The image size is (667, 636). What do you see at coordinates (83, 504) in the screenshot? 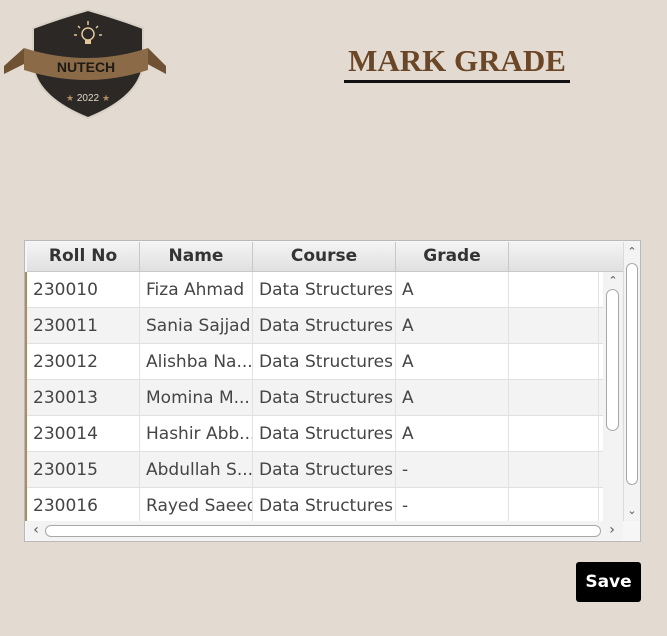
I see `cell-roll-no: 230016` at bounding box center [83, 504].